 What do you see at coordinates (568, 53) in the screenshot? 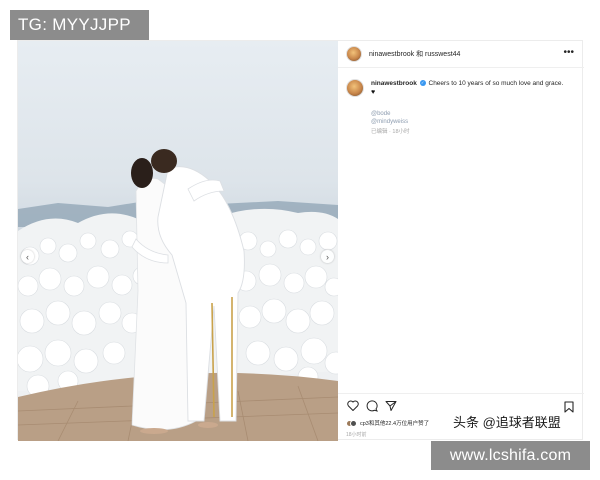
I see `more-horizontal-icon: •••` at bounding box center [568, 53].